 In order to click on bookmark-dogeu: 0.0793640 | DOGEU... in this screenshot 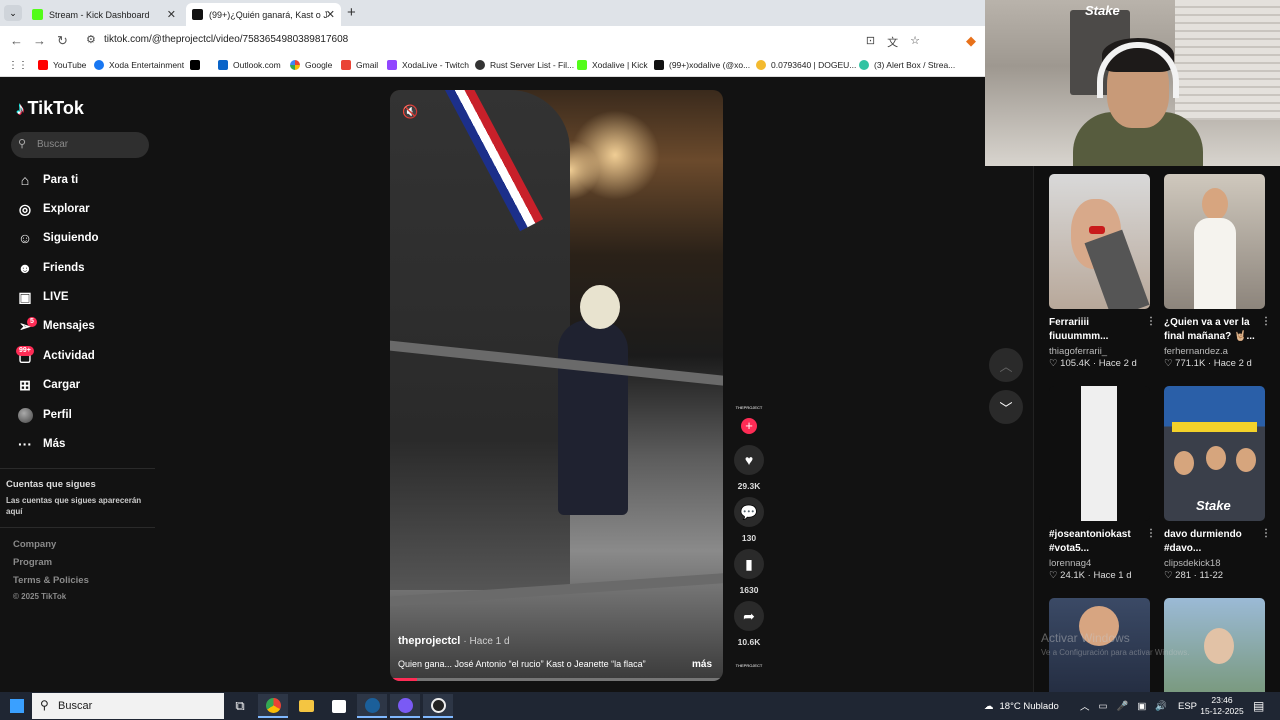, I will do `click(806, 65)`.